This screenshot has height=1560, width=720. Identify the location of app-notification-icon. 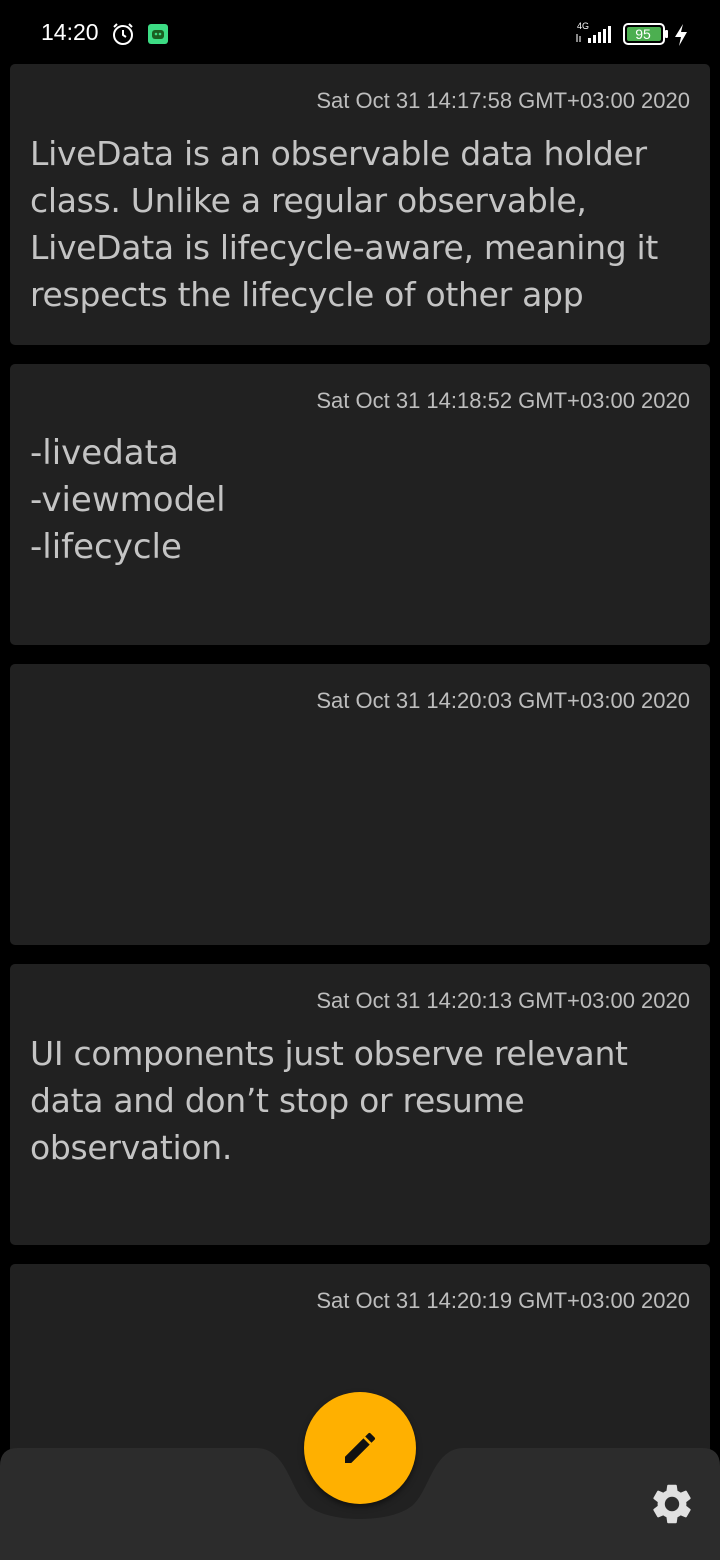
(158, 34).